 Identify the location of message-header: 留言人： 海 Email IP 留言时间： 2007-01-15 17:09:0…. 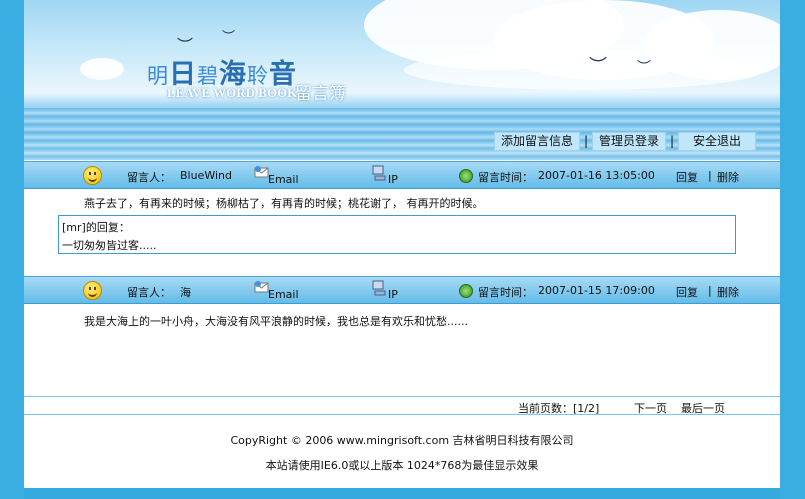
(402, 290).